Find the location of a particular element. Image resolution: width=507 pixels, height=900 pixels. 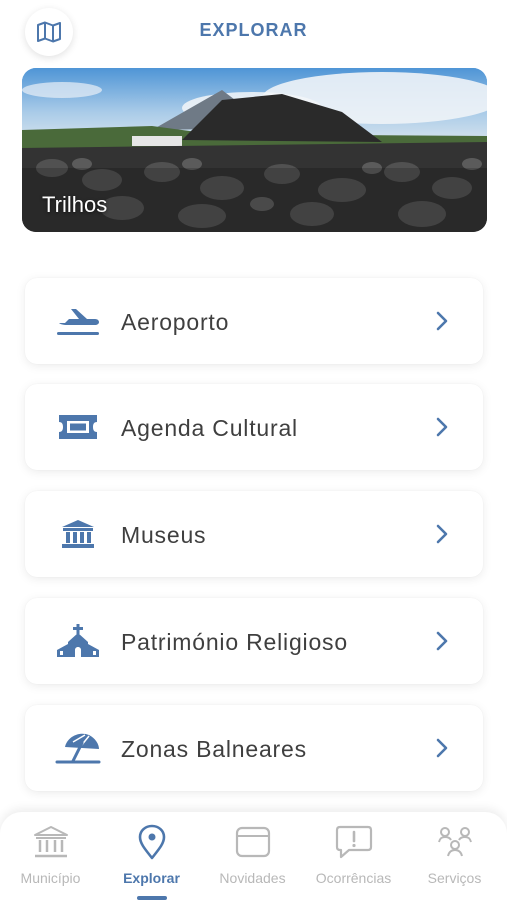

header: EXPLORAR is located at coordinates (253, 31).